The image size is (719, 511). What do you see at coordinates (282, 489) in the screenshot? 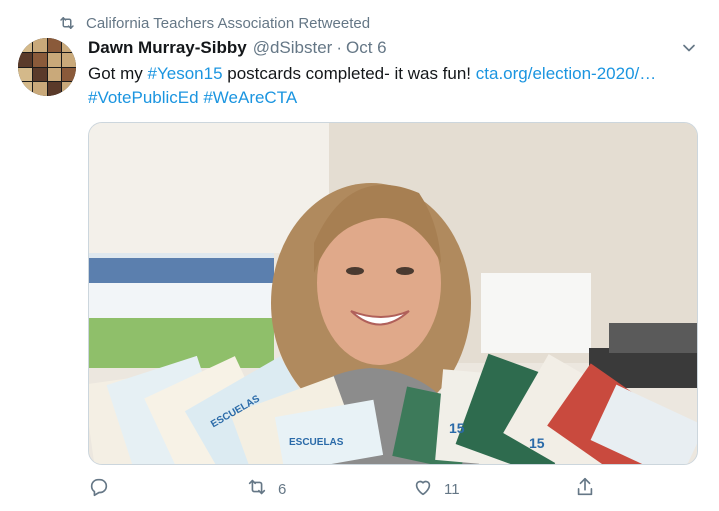
I see `retweet-count: 6` at bounding box center [282, 489].